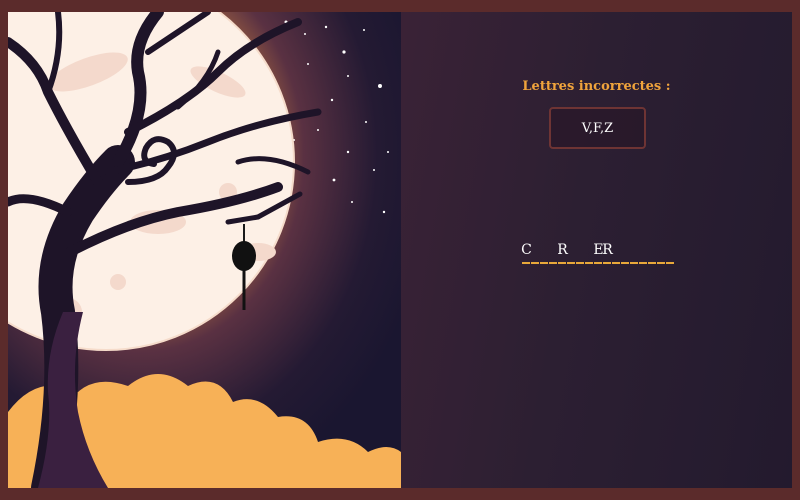 The width and height of the screenshot is (800, 500). I want to click on wrong-letters-value: V,F,Z, so click(597, 128).